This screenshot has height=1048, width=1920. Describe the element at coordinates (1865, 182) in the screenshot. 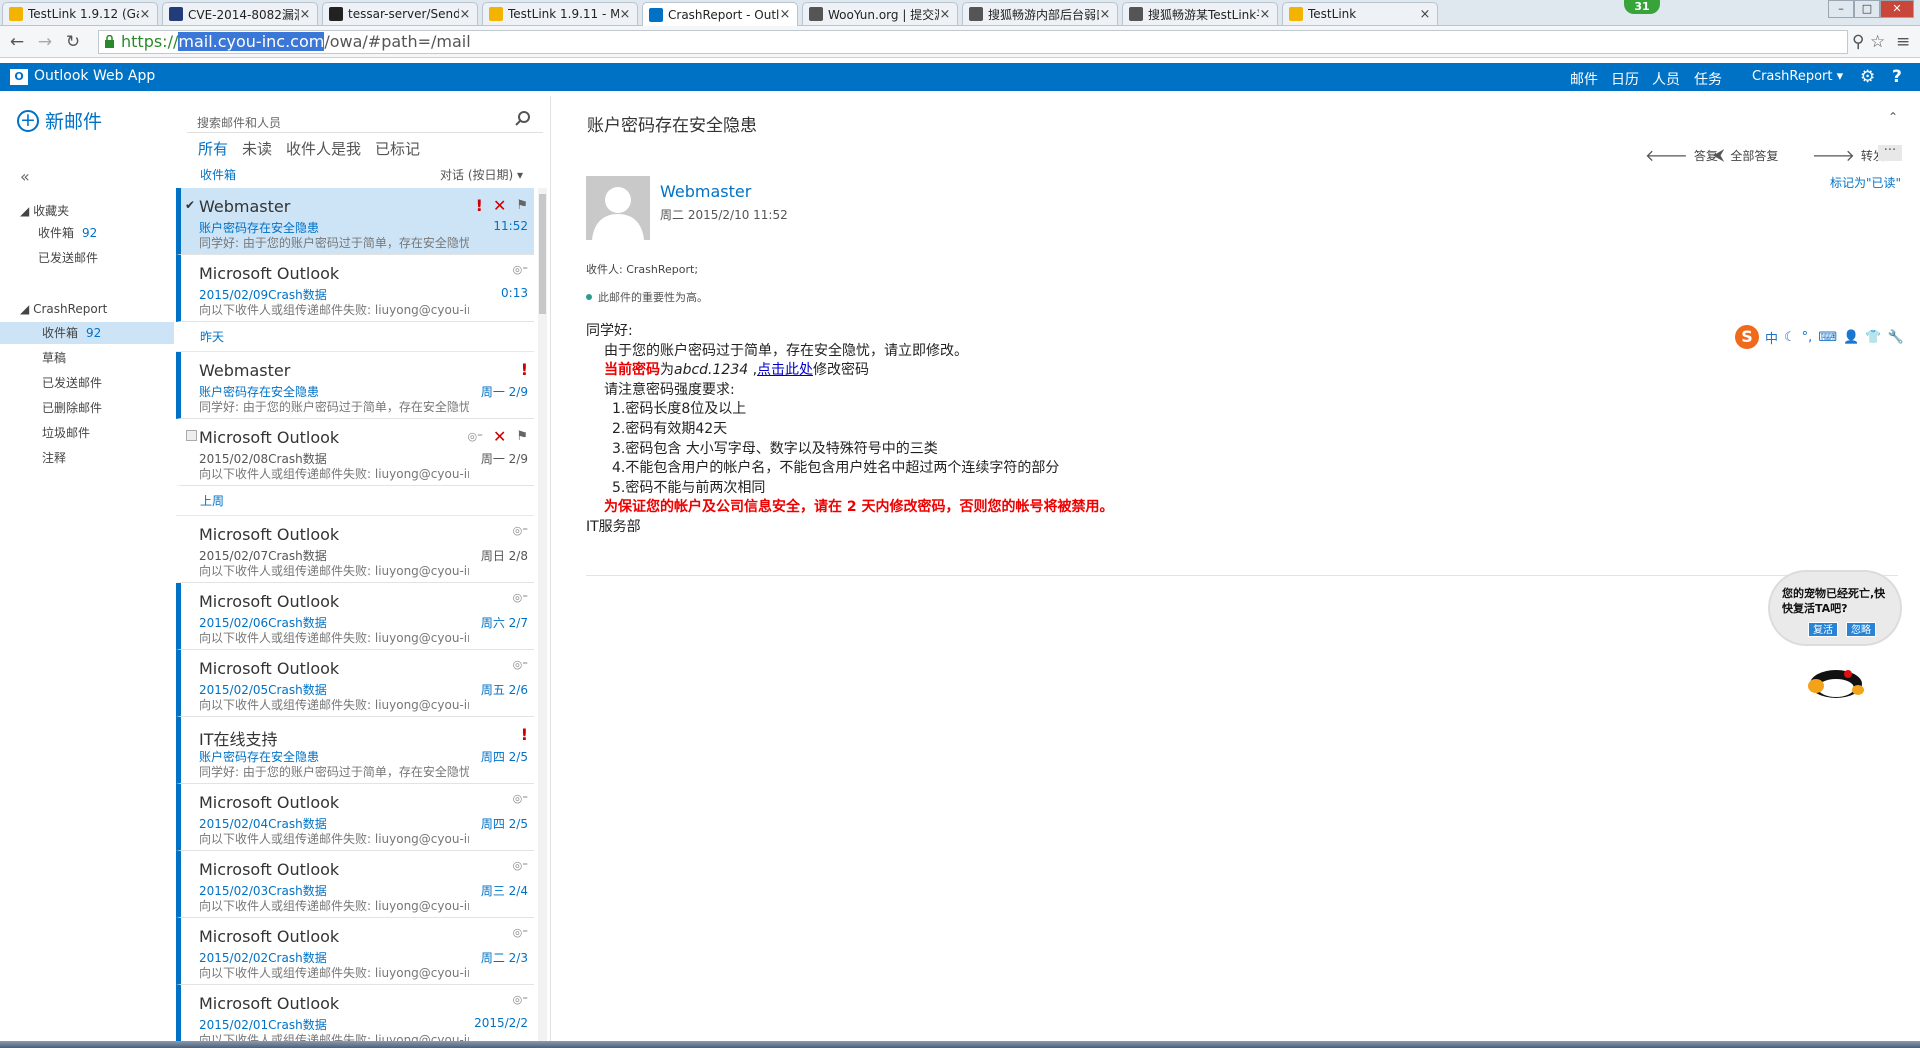

I see `mark-as-read-link: 标记为"已读"` at that location.